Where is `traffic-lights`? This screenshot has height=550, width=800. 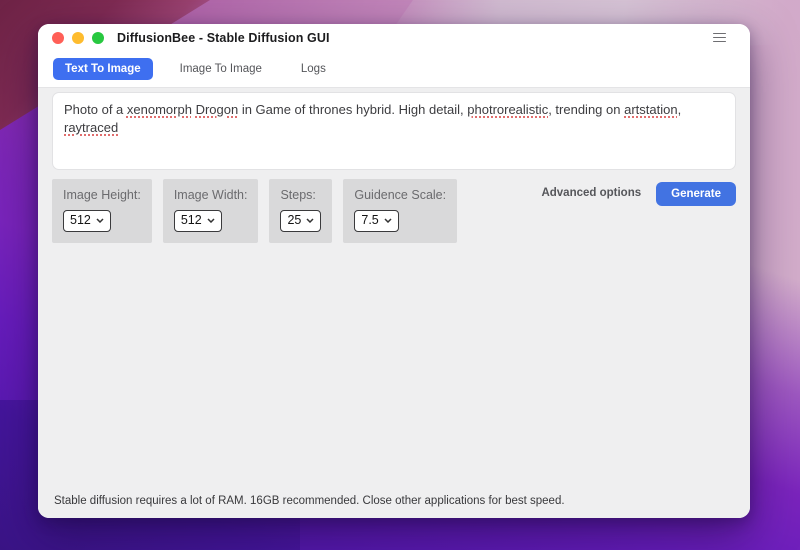
traffic-lights is located at coordinates (78, 37).